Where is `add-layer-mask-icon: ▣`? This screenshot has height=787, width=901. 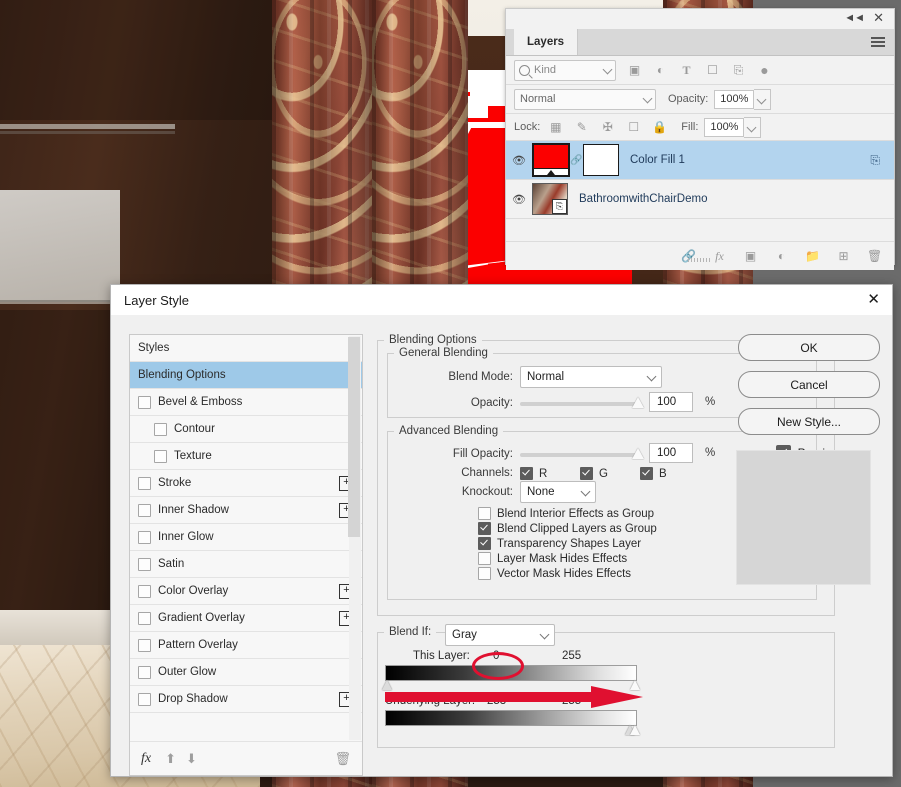
add-layer-mask-icon: ▣ is located at coordinates (750, 256).